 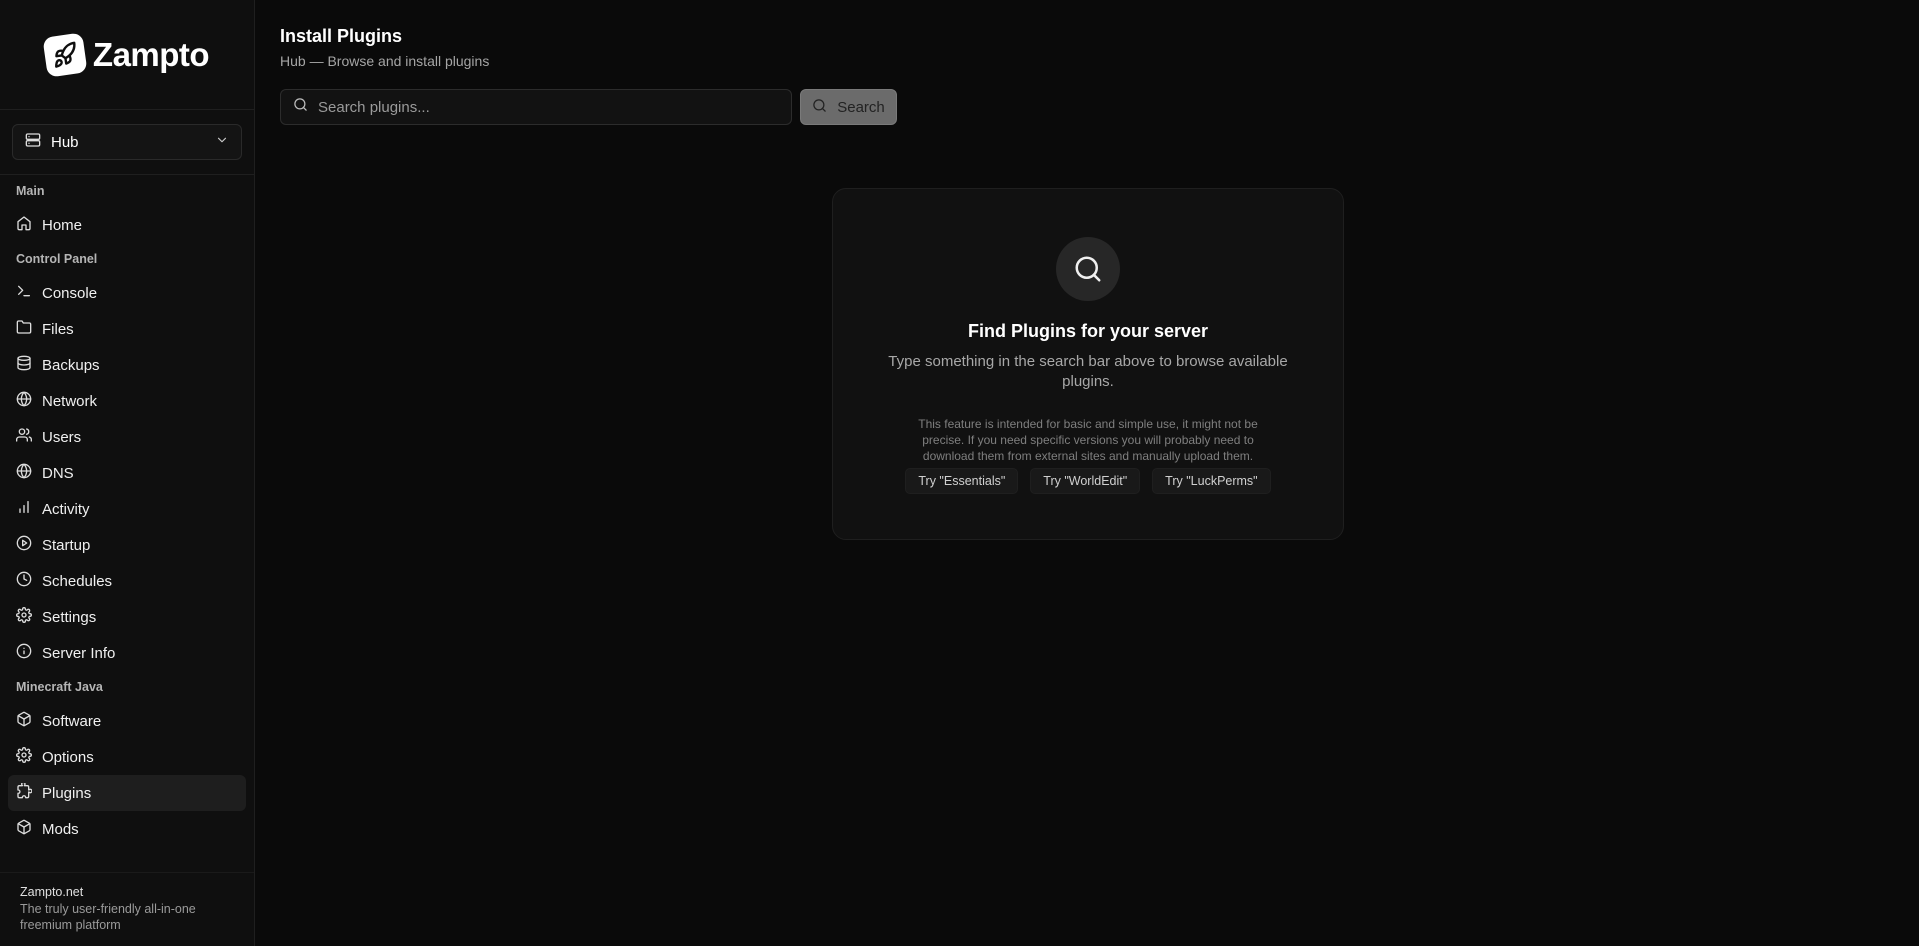 I want to click on page-subtitle: Hub — Browse and install plugins, so click(x=385, y=61).